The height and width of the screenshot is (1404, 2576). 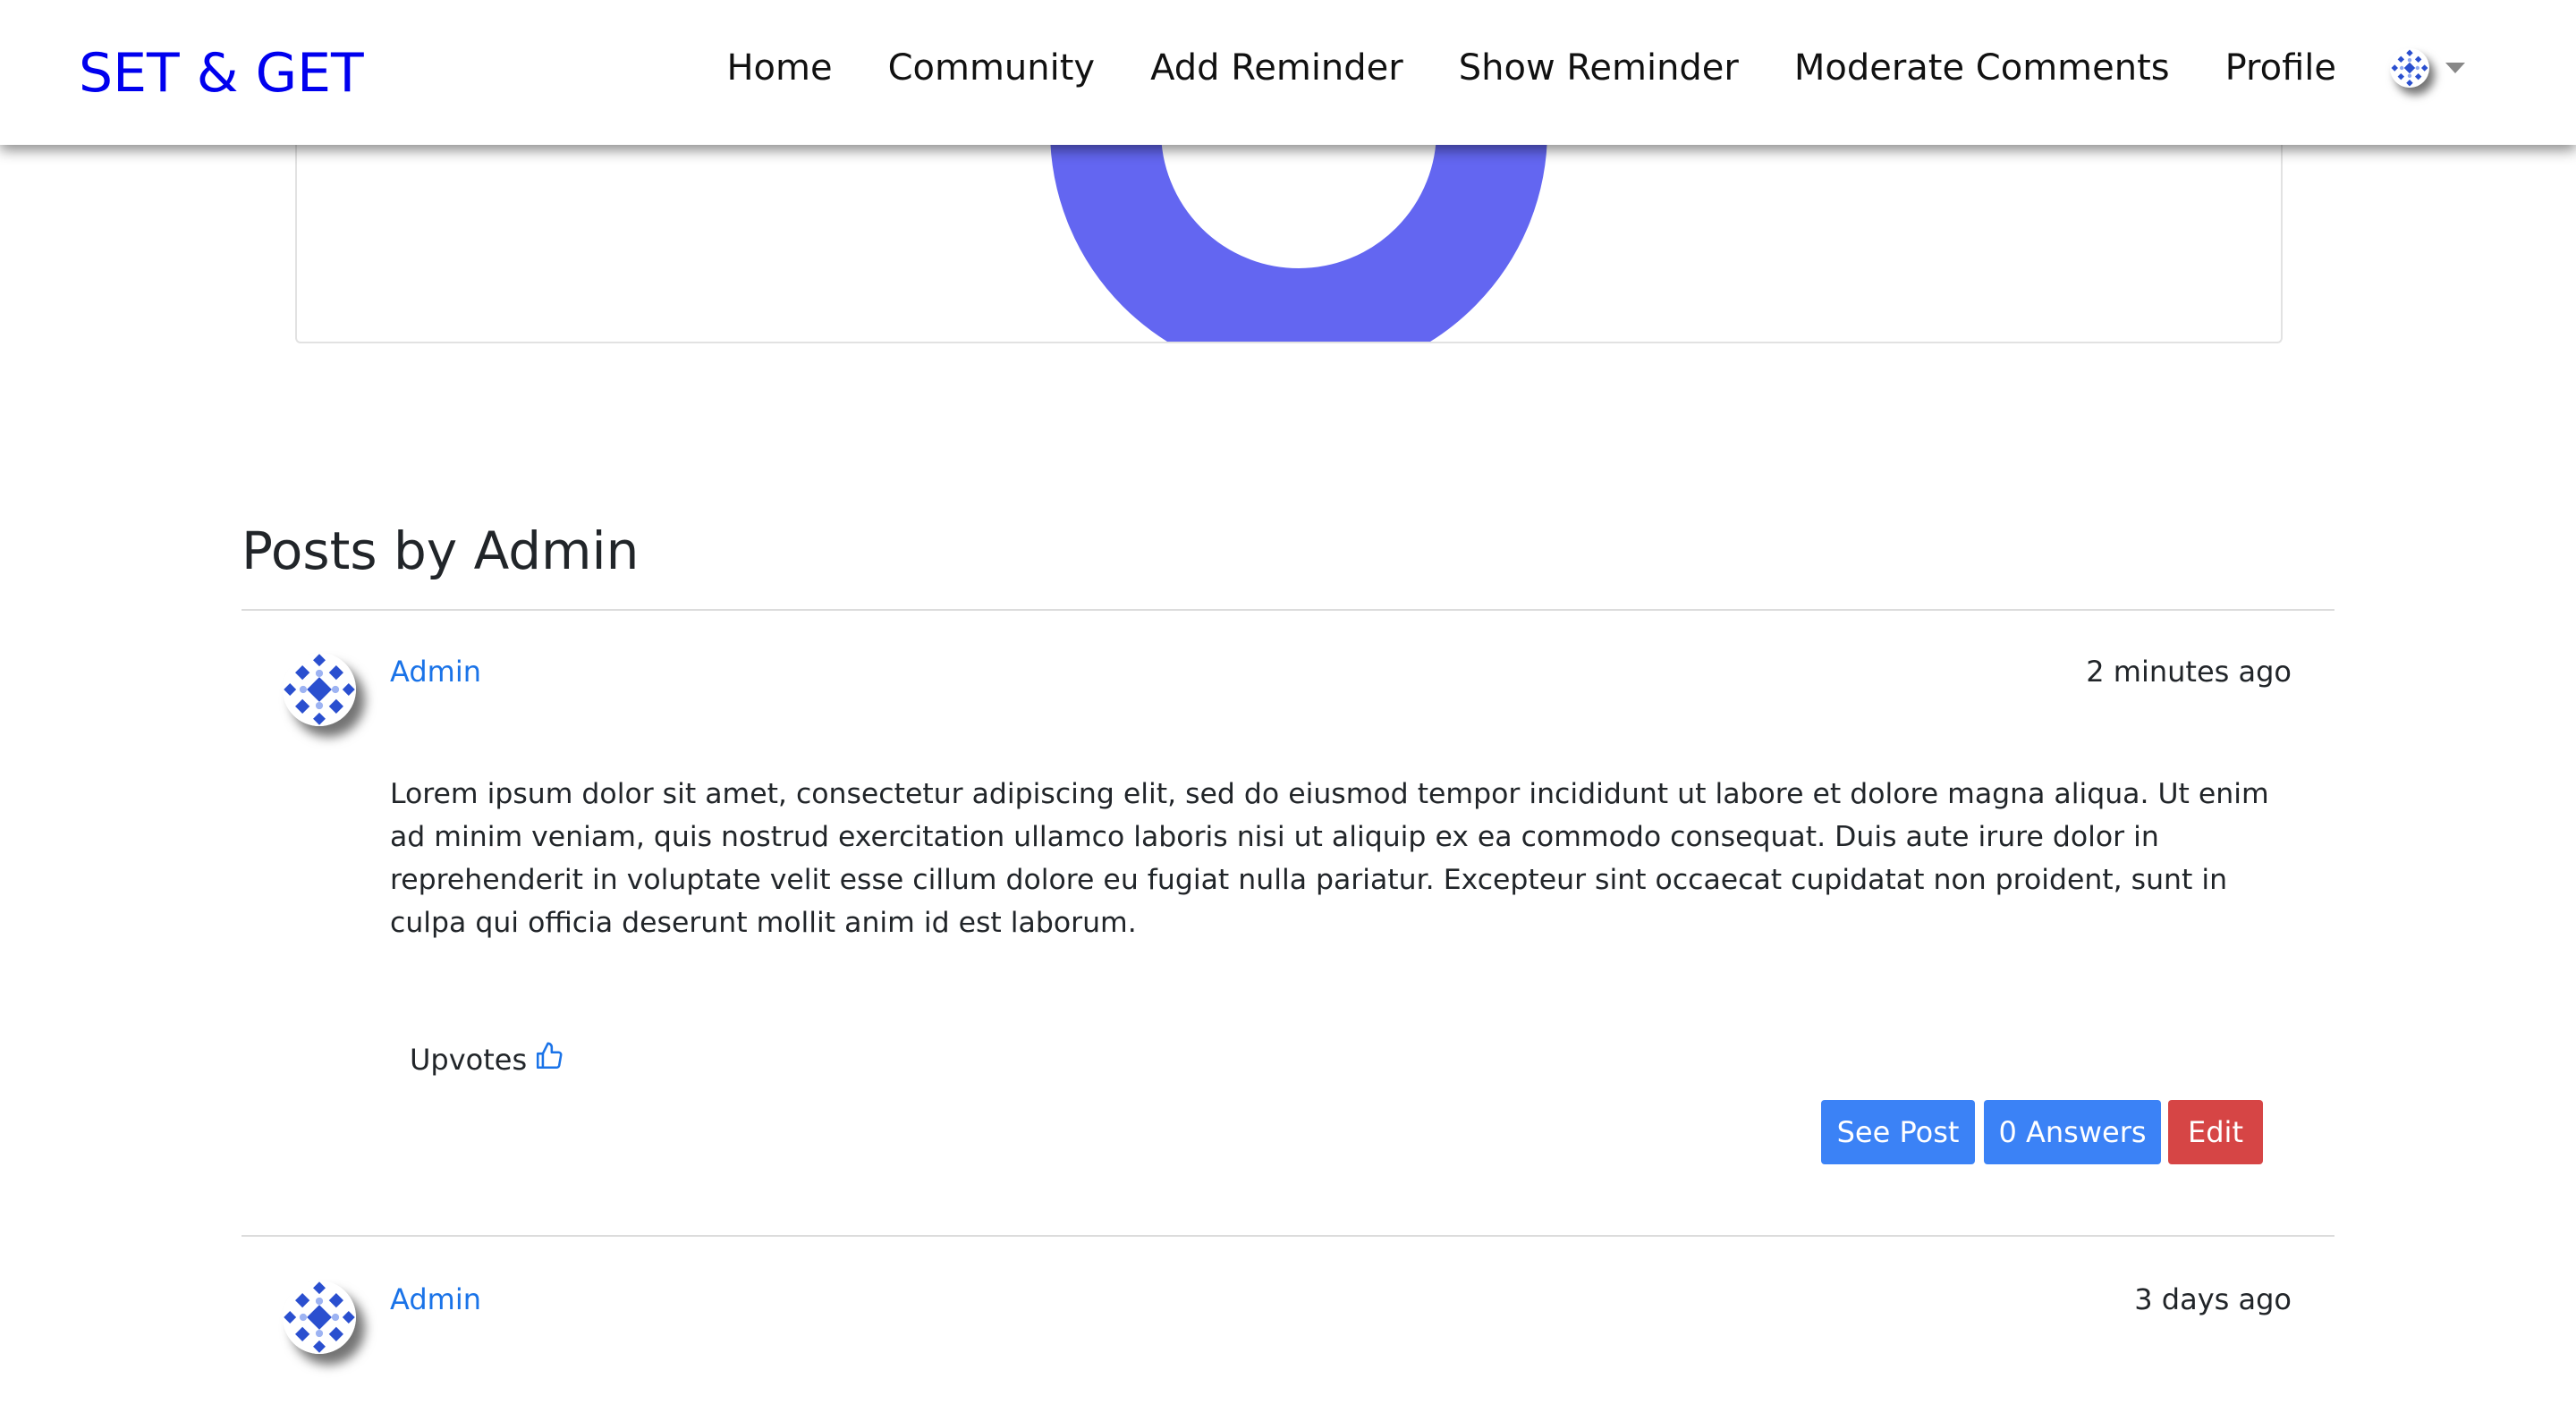 I want to click on profile-avatar-icon, so click(x=2409, y=68).